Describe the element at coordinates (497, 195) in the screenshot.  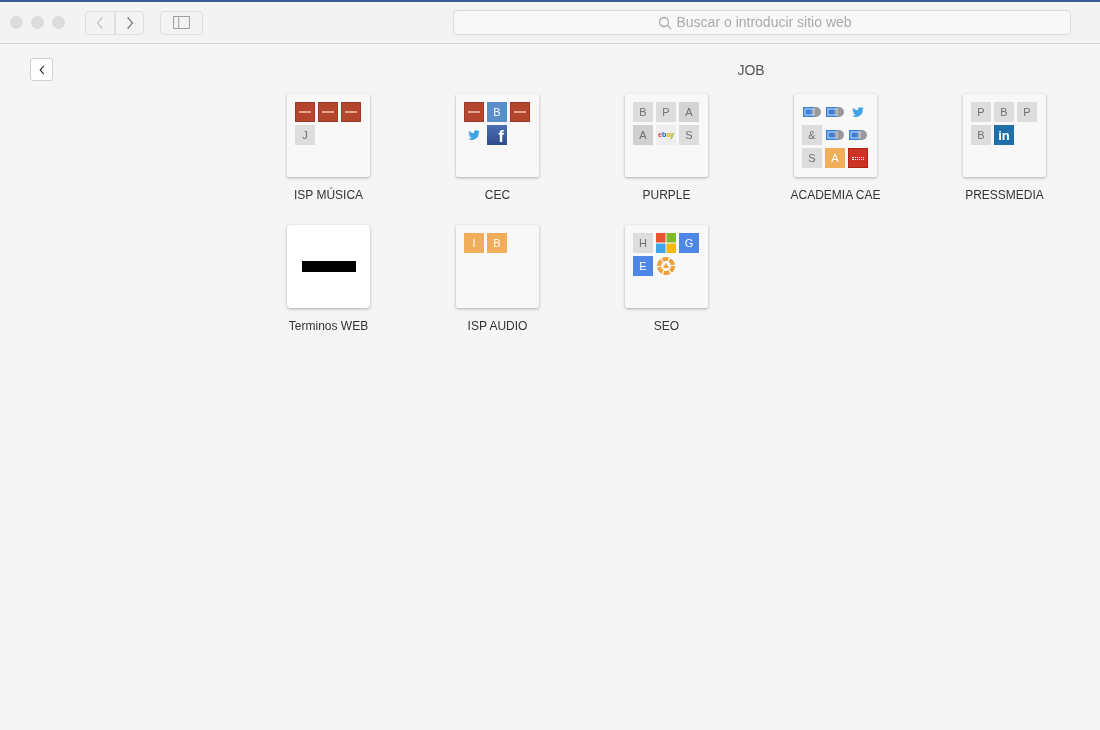
I see `tile-label: CEC` at that location.